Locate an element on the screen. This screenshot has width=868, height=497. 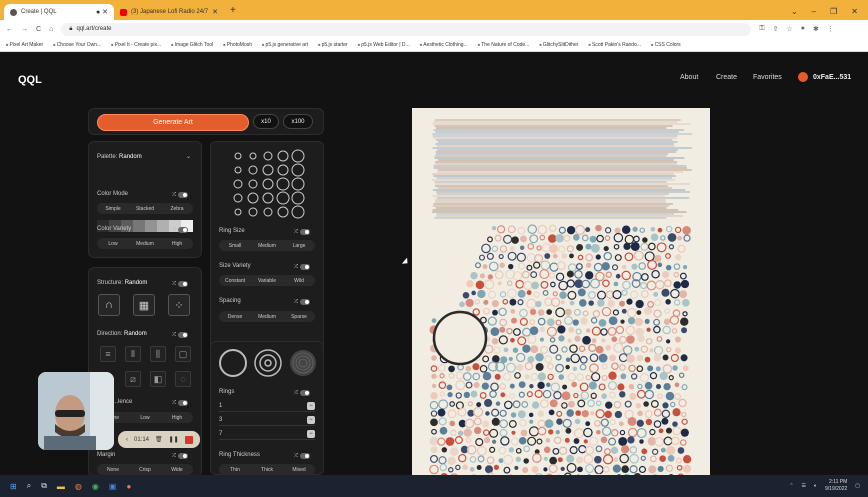
spacing-random-toggle: ⤮ is located at coordinates (304, 302).